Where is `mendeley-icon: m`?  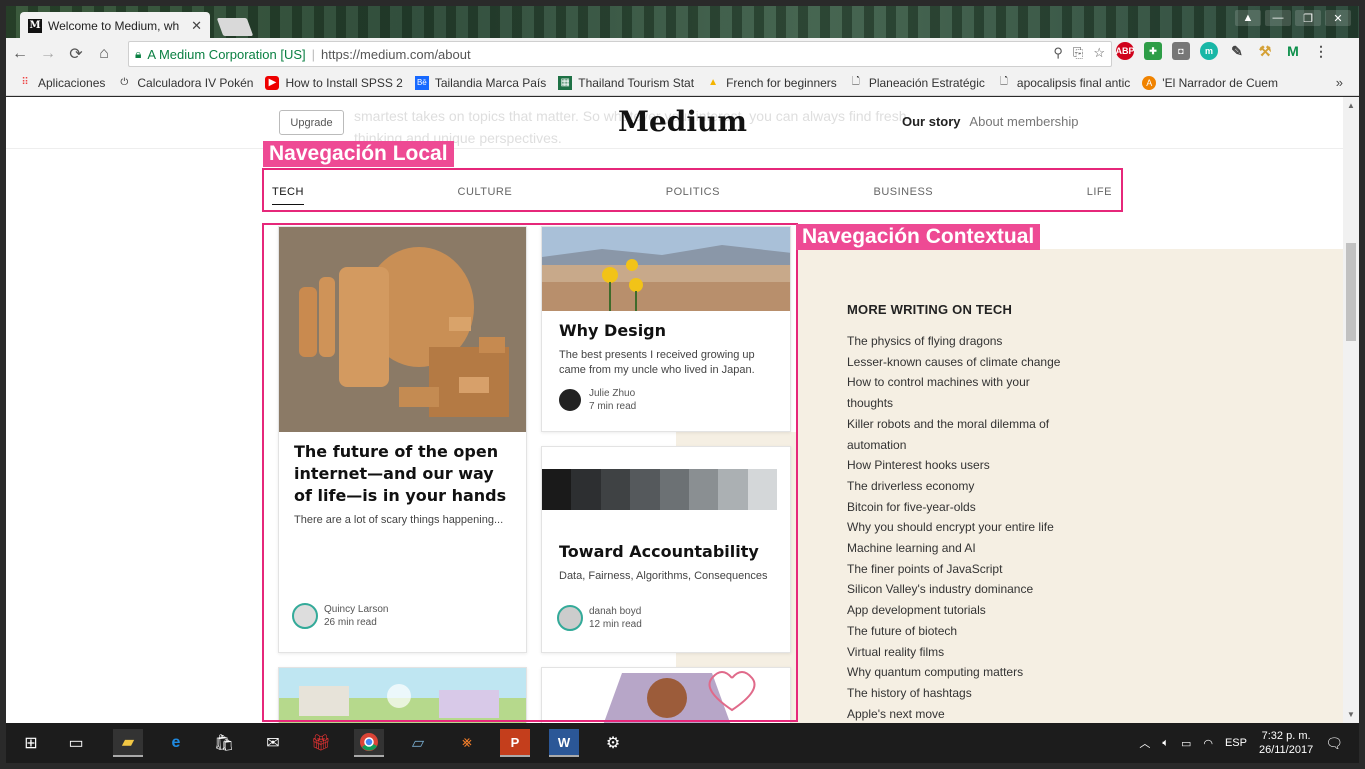
mendeley-icon: m is located at coordinates (1209, 51).